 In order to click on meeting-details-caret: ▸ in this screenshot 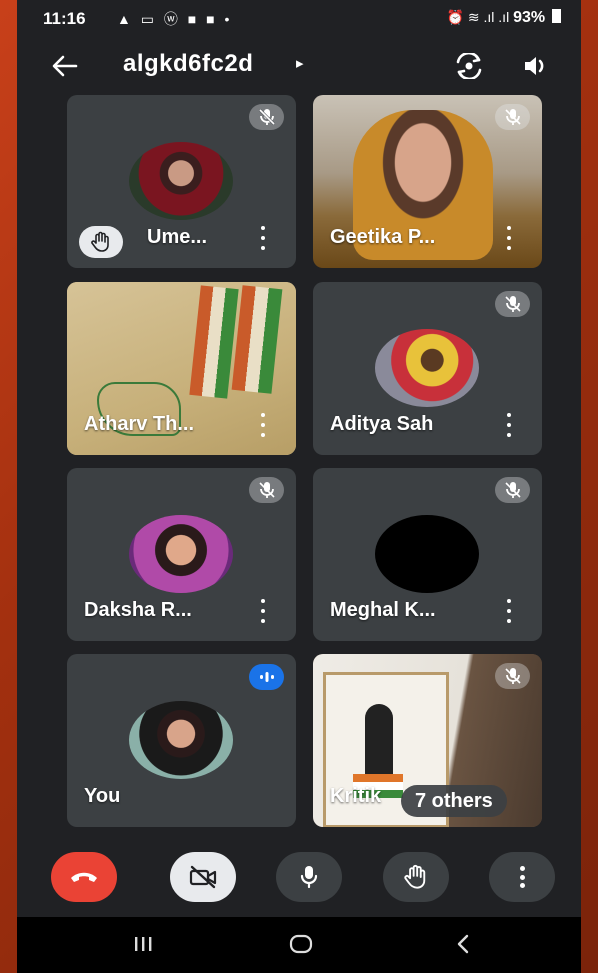, I will do `click(300, 63)`.